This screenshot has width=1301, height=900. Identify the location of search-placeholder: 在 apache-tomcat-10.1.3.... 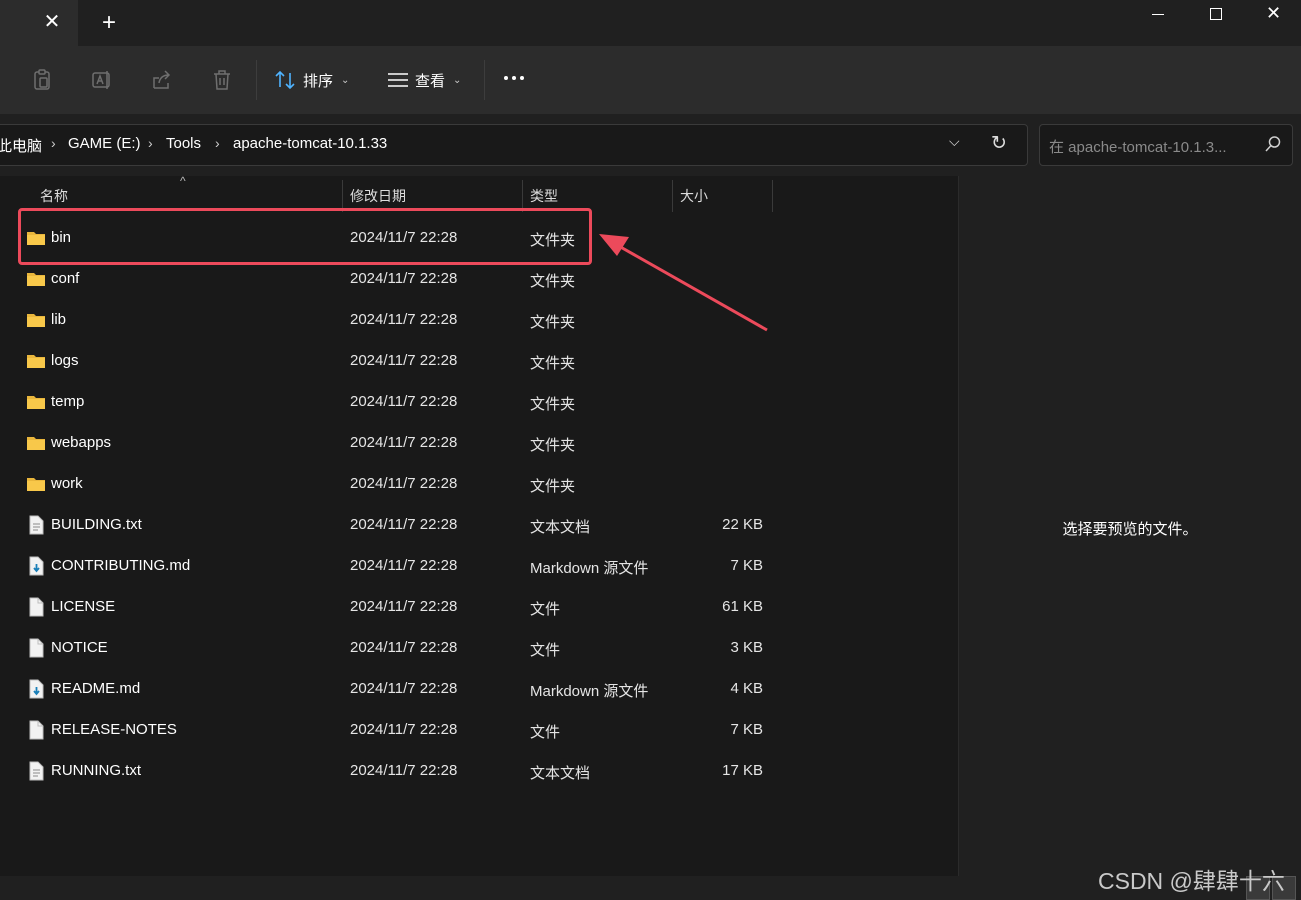
(1138, 147).